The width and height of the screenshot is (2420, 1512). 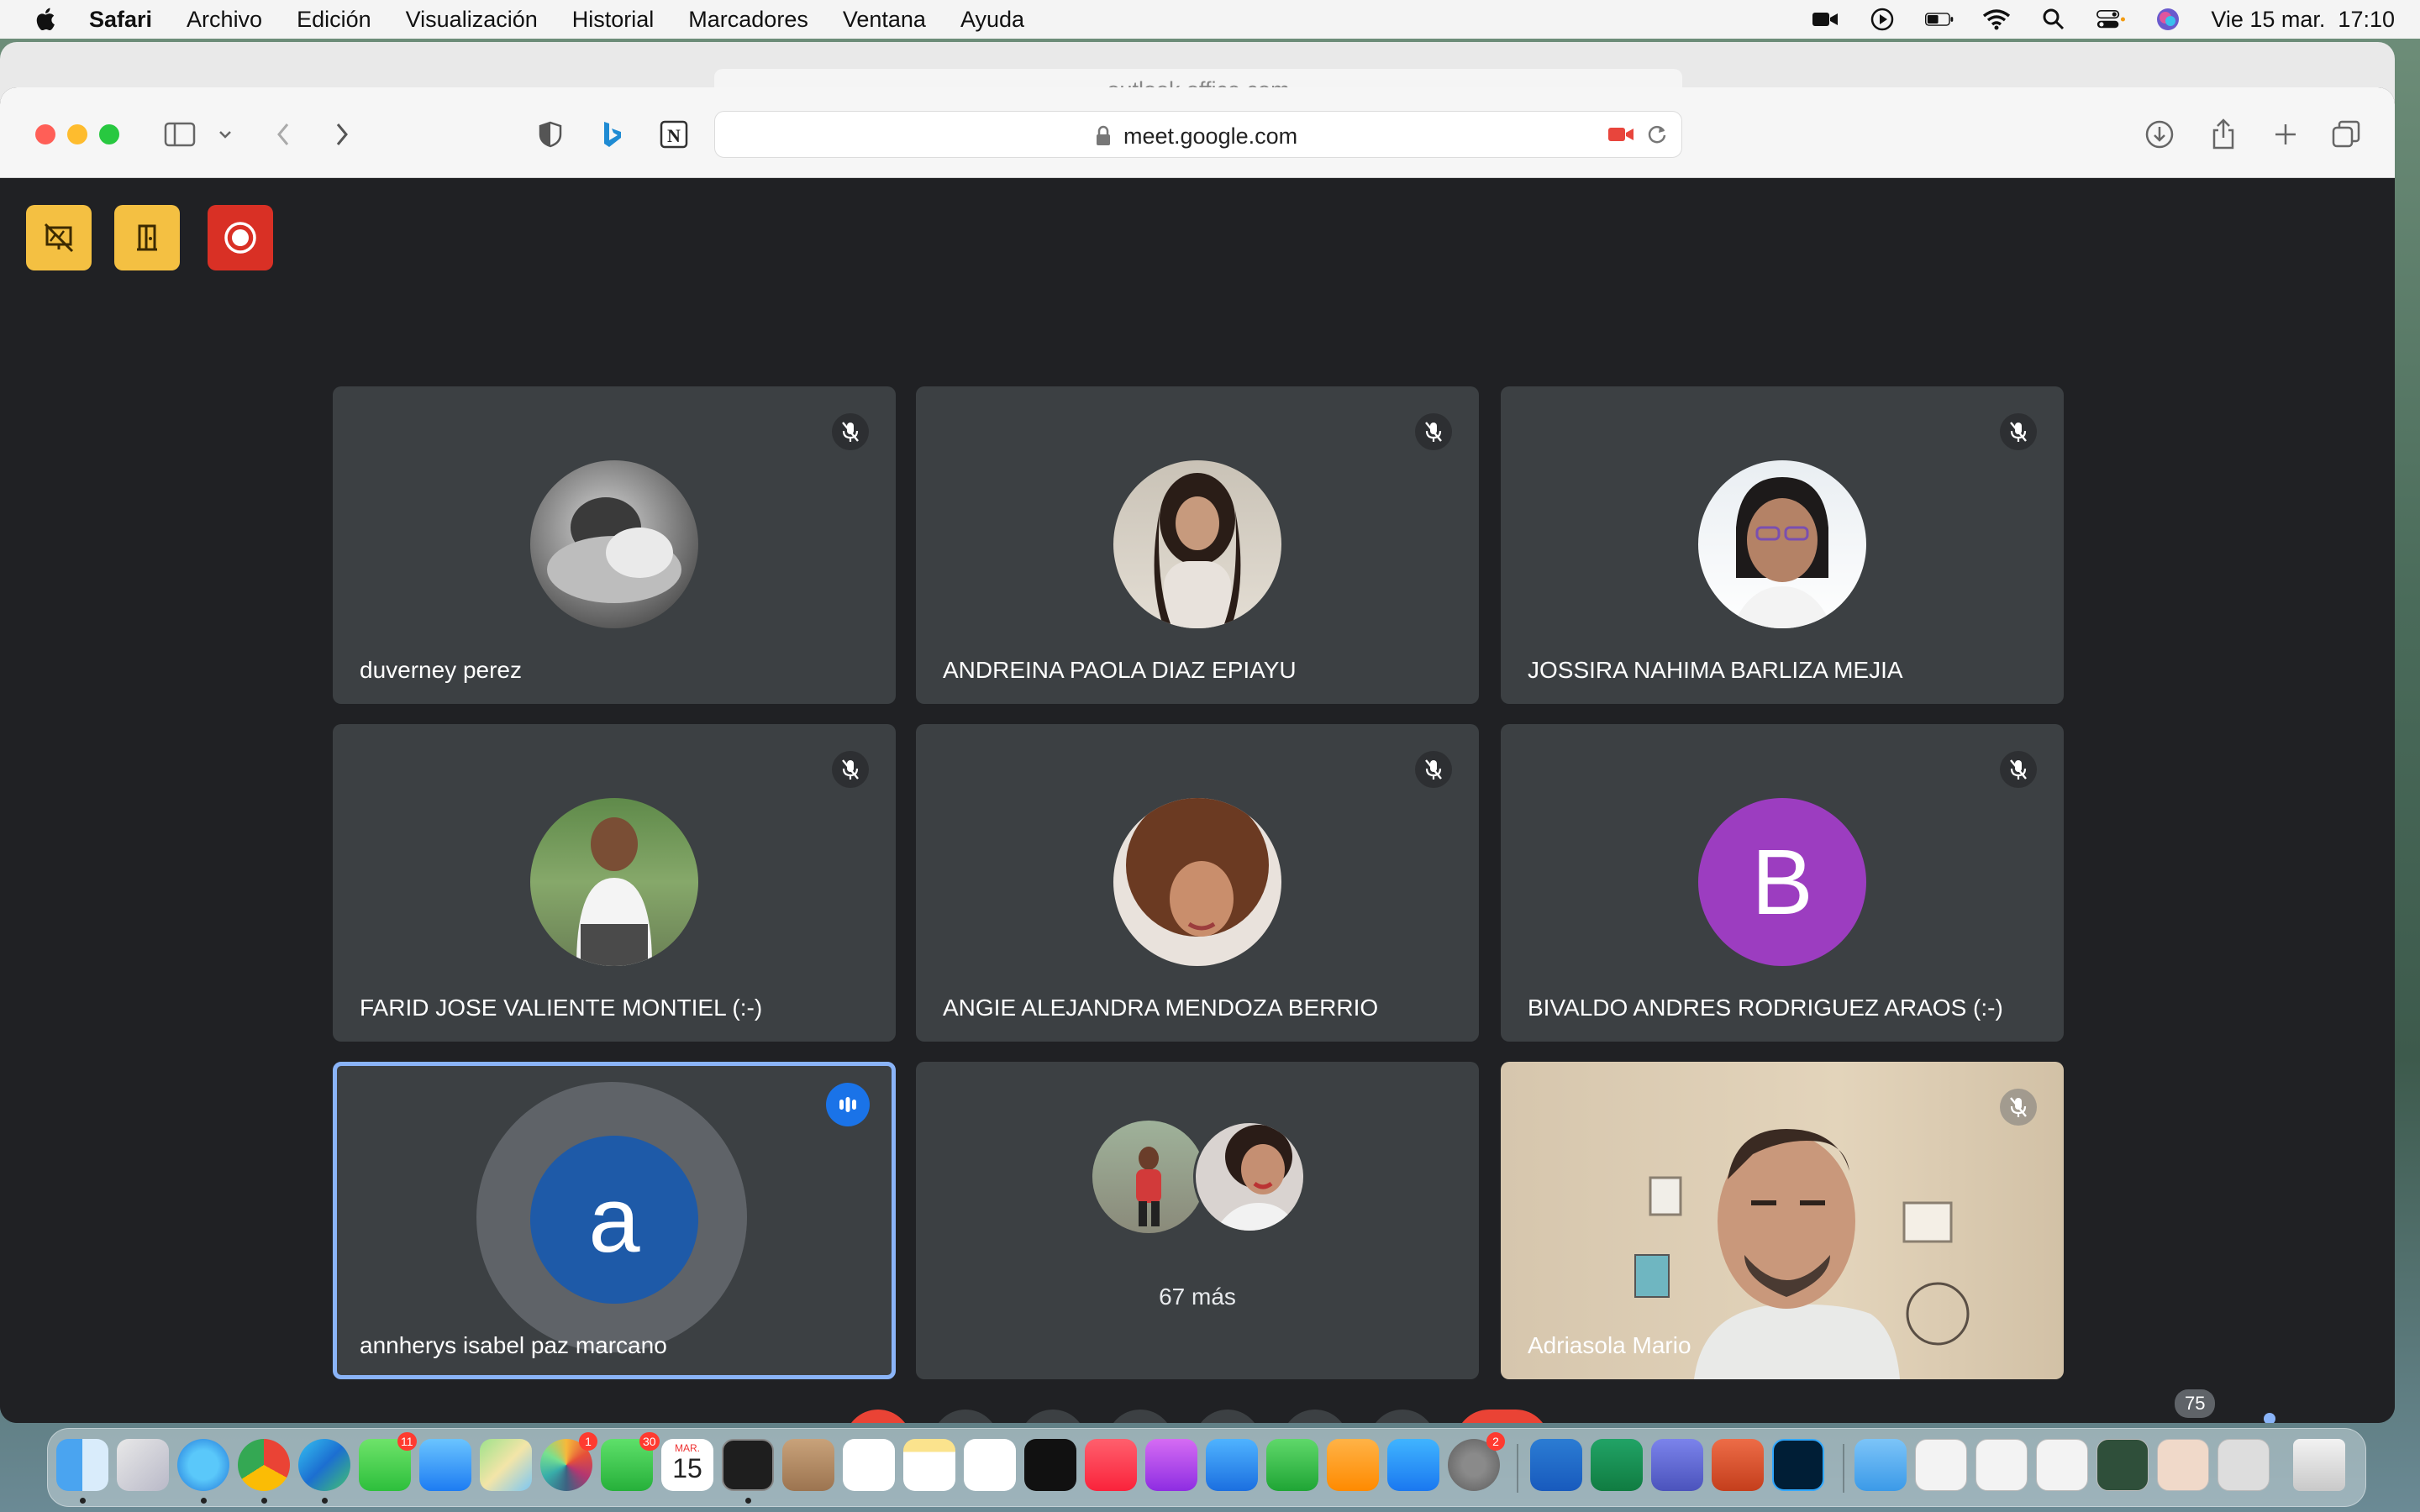 I want to click on spotlight-search-icon, so click(x=2053, y=19).